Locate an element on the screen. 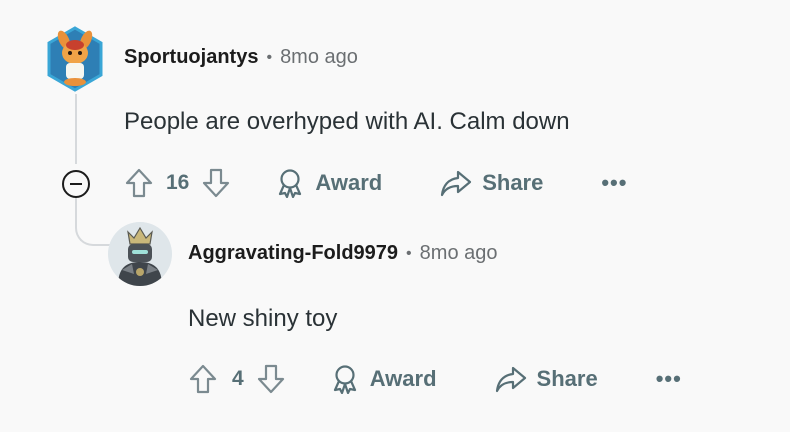 This screenshot has width=790, height=432. comment-action-row: 16 Award Share ••• is located at coordinates (375, 183).